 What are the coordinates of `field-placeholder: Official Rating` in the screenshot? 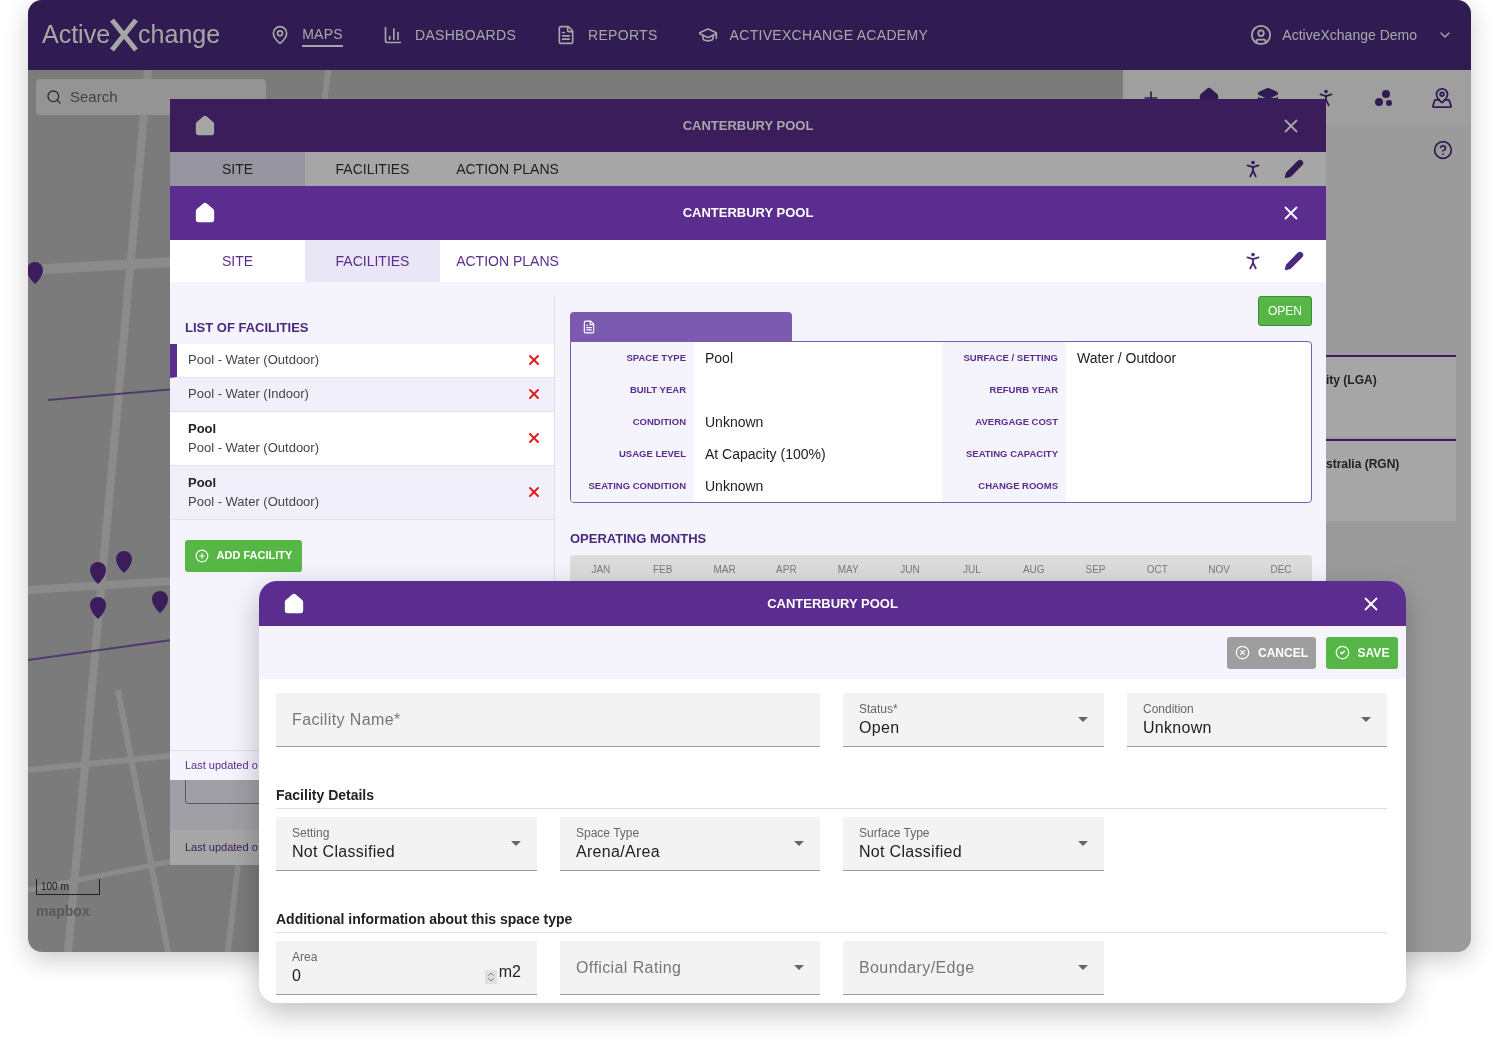 It's located at (629, 967).